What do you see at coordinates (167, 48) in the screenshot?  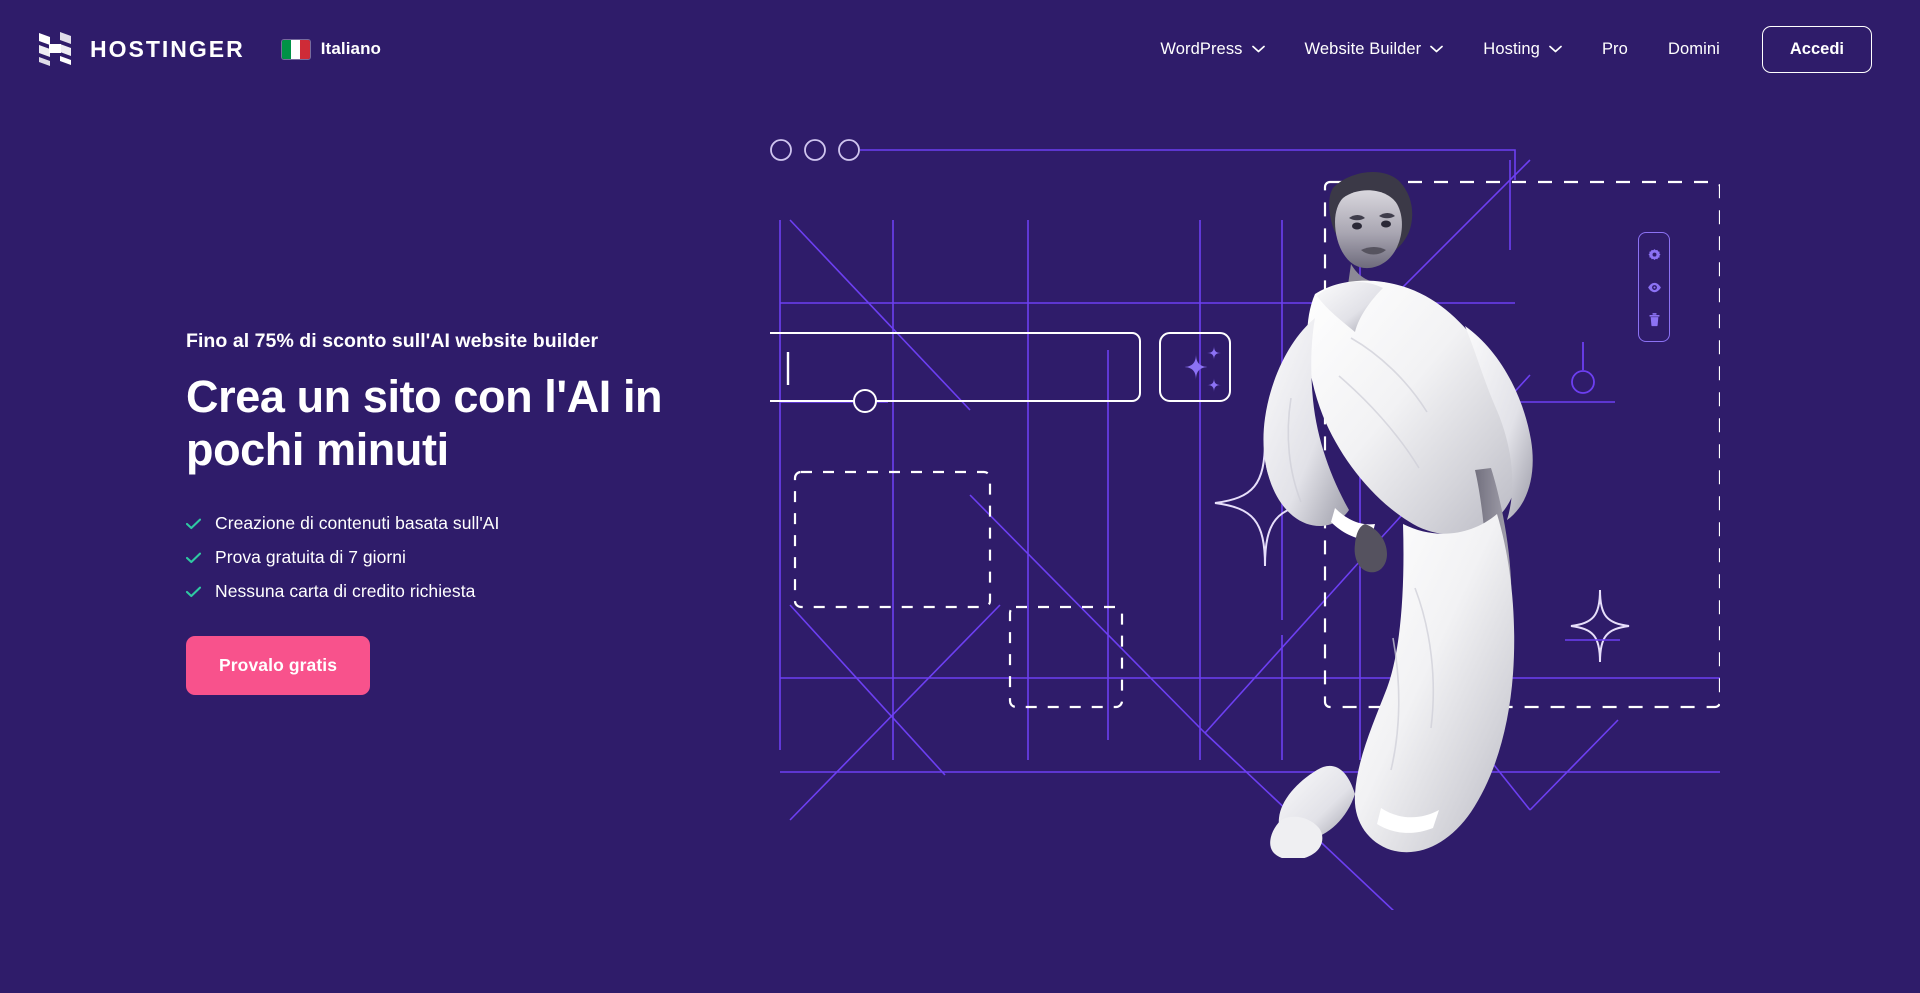 I see `brand-name: HOSTINGER` at bounding box center [167, 48].